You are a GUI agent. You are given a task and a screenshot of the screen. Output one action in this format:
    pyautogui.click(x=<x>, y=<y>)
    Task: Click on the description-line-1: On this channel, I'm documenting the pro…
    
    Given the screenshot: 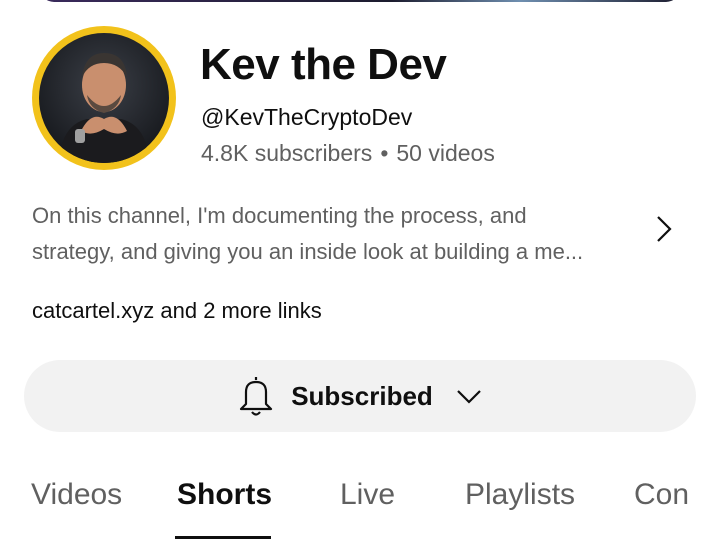 What is the action you would take?
    pyautogui.click(x=279, y=215)
    